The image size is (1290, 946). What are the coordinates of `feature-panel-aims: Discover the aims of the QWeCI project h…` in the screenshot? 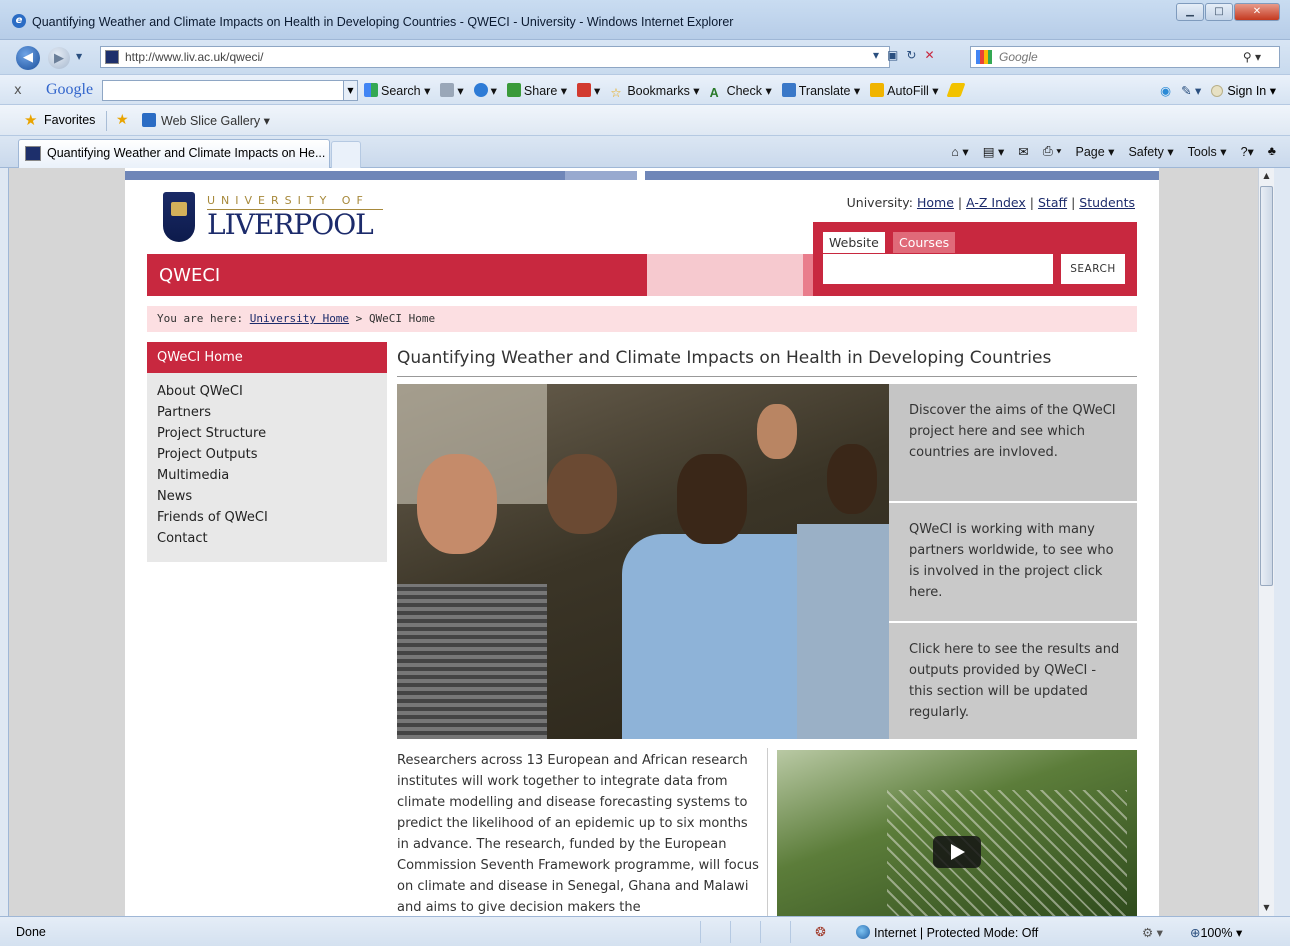 It's located at (1013, 442).